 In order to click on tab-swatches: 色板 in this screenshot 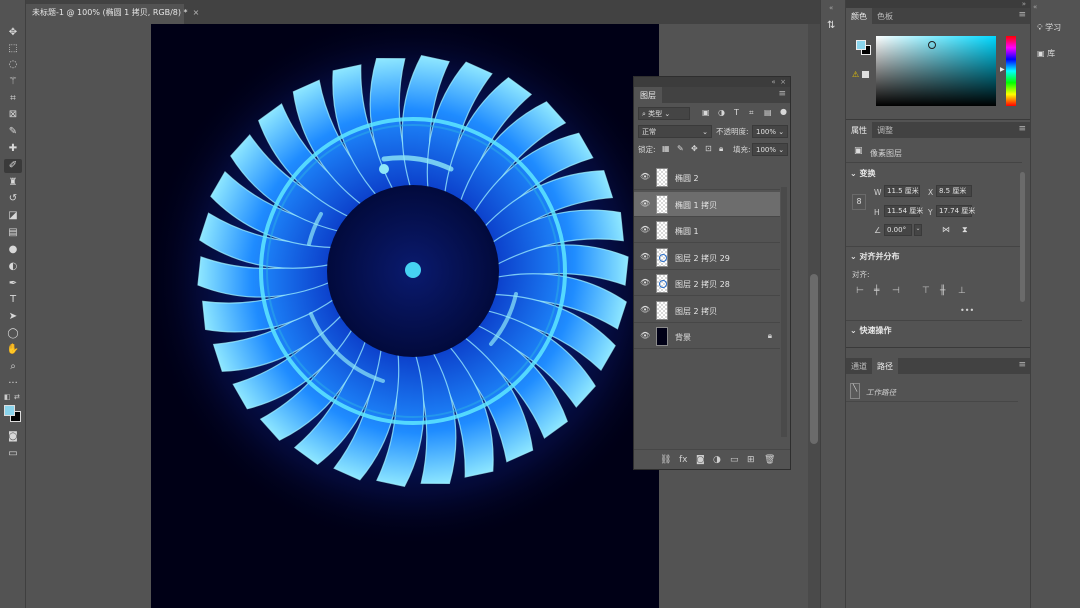, I will do `click(885, 16)`.